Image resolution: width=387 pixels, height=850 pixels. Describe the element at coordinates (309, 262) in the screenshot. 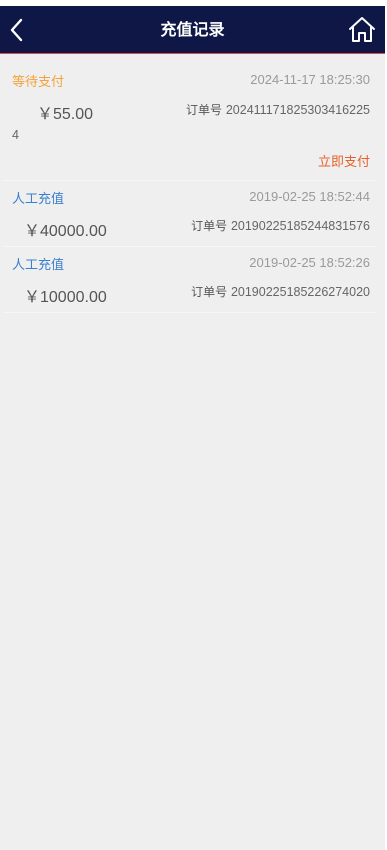

I see `record-time: 2019-02-25 18:52:26` at that location.